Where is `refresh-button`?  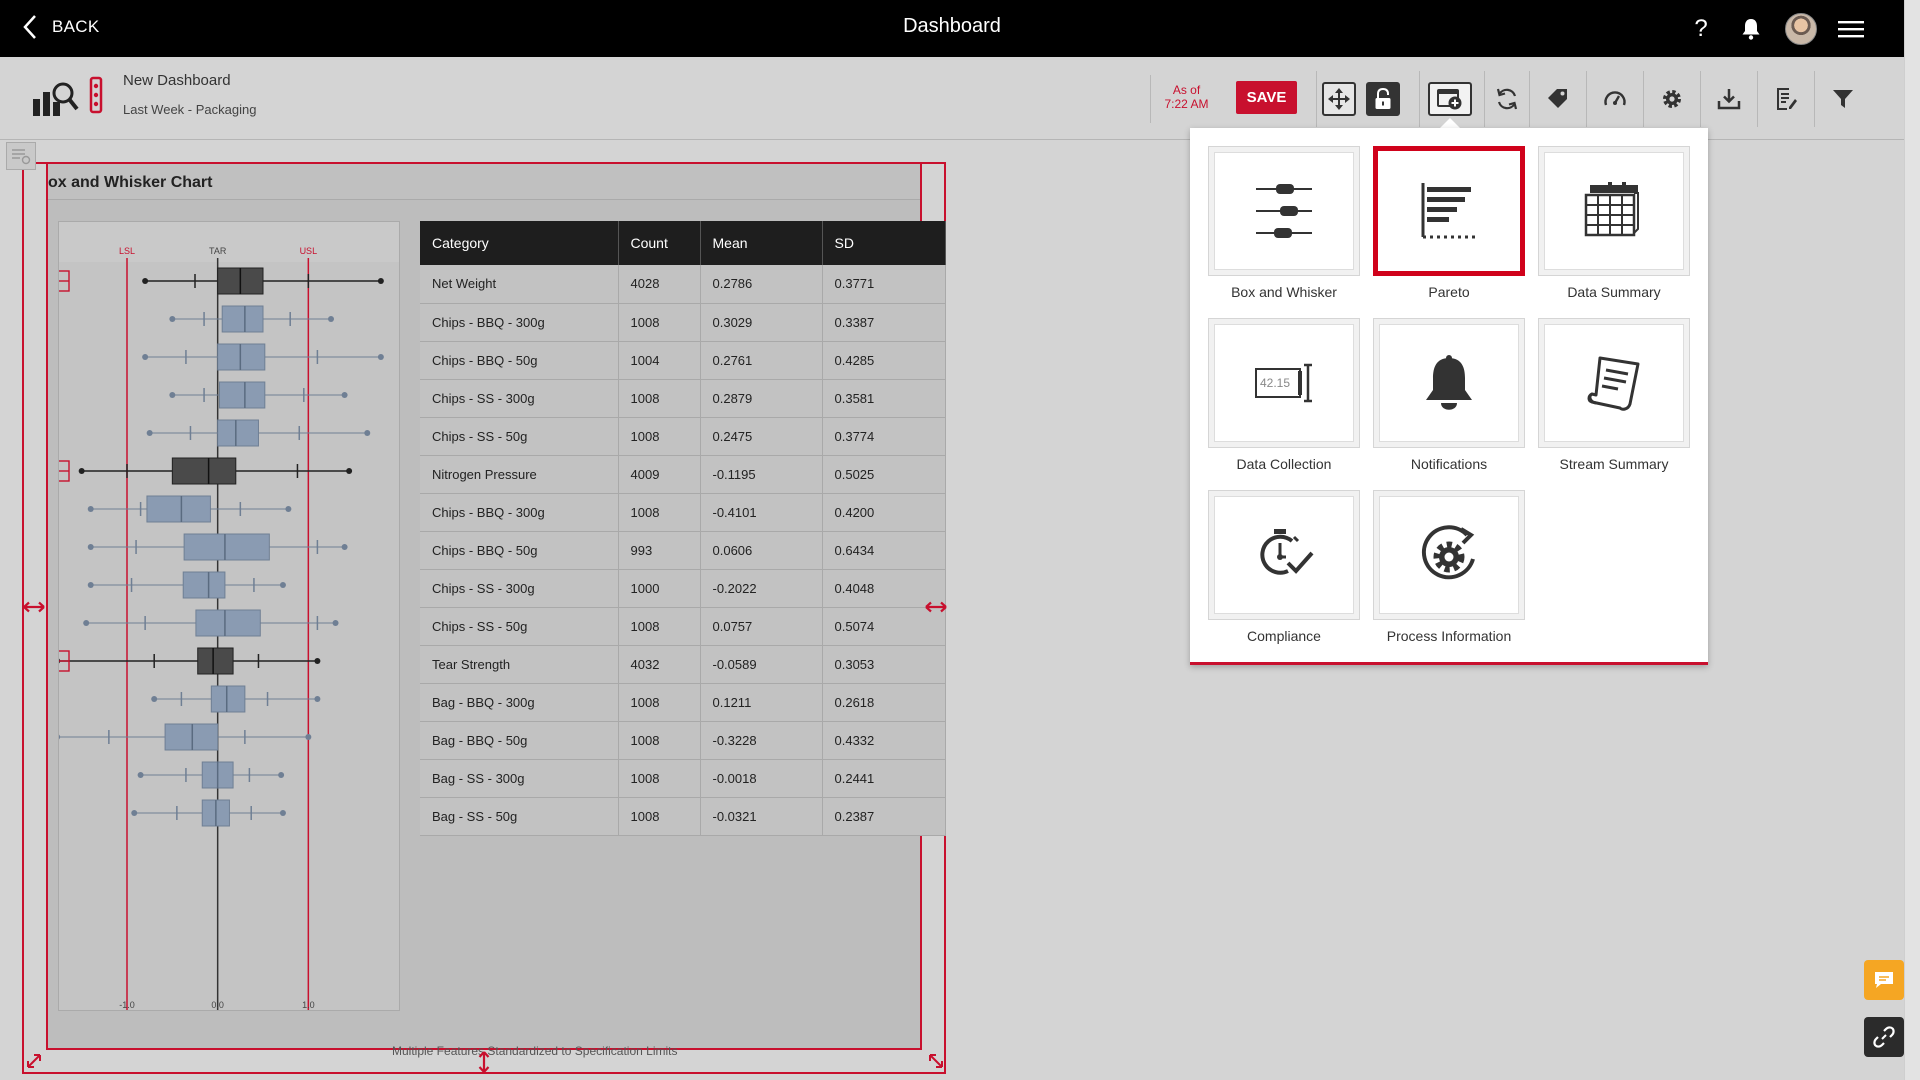 refresh-button is located at coordinates (1507, 99).